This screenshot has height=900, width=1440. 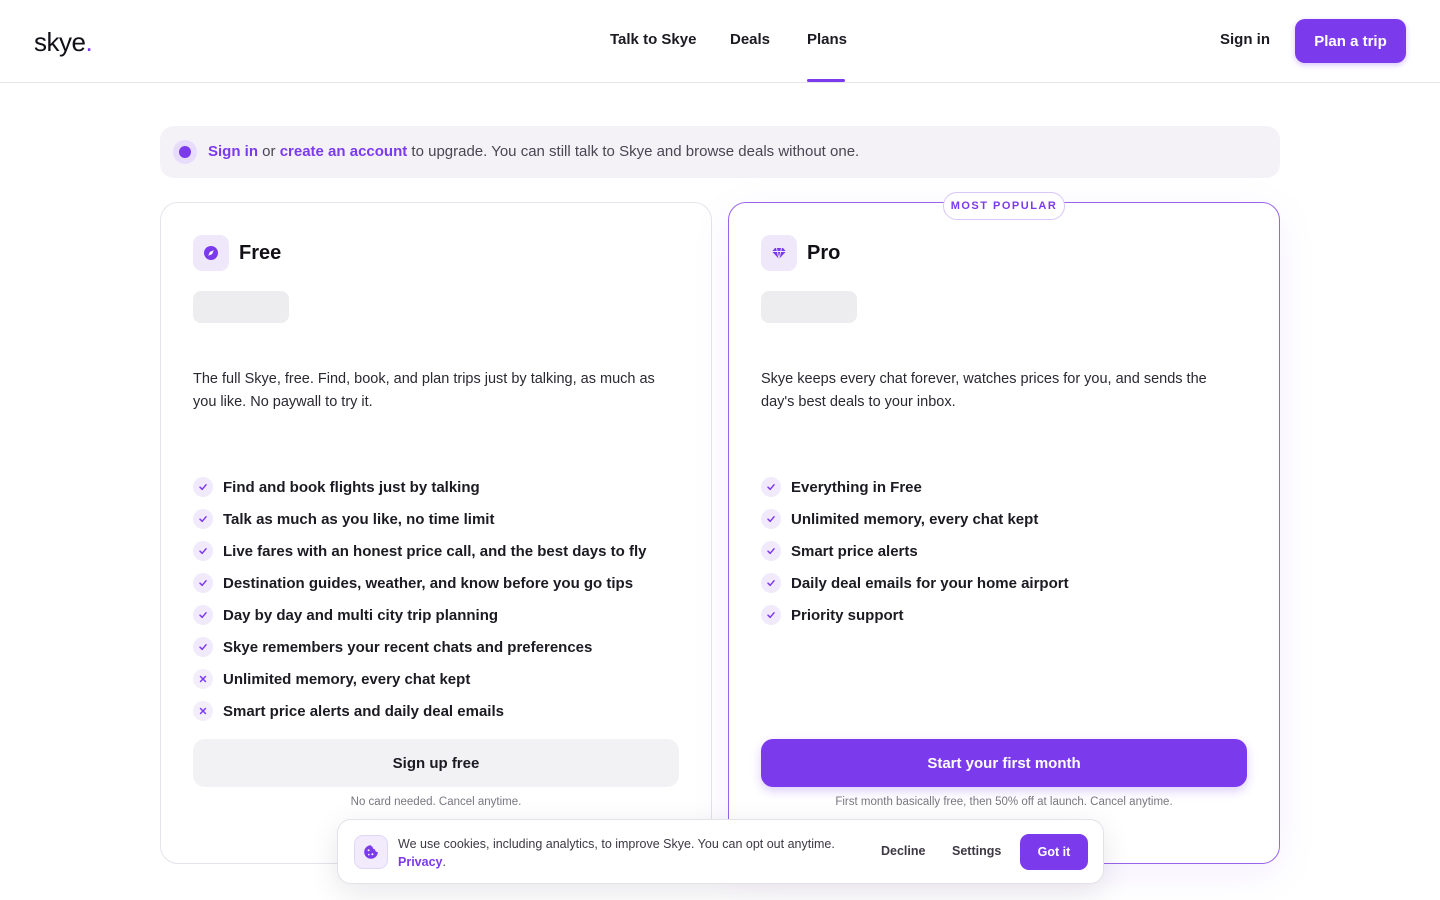 I want to click on nav-talk-to-skye: Talk to Skye, so click(x=653, y=39).